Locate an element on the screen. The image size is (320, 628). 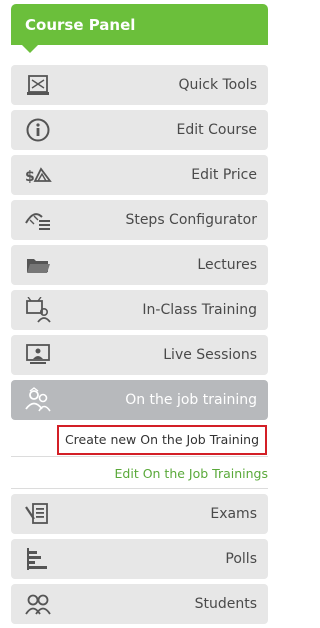
menu-item-label: On the job training is located at coordinates (191, 400).